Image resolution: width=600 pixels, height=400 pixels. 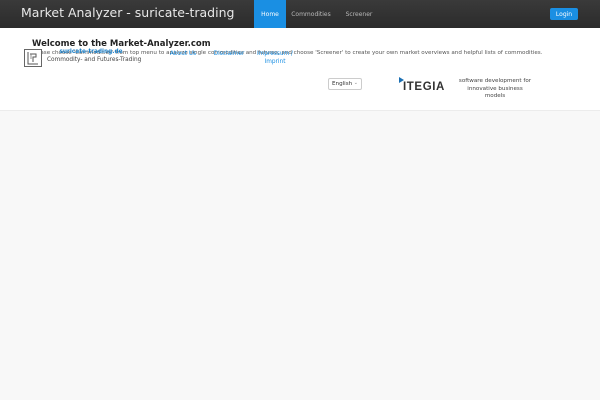 What do you see at coordinates (359, 14) in the screenshot?
I see `tab-screener: Screener` at bounding box center [359, 14].